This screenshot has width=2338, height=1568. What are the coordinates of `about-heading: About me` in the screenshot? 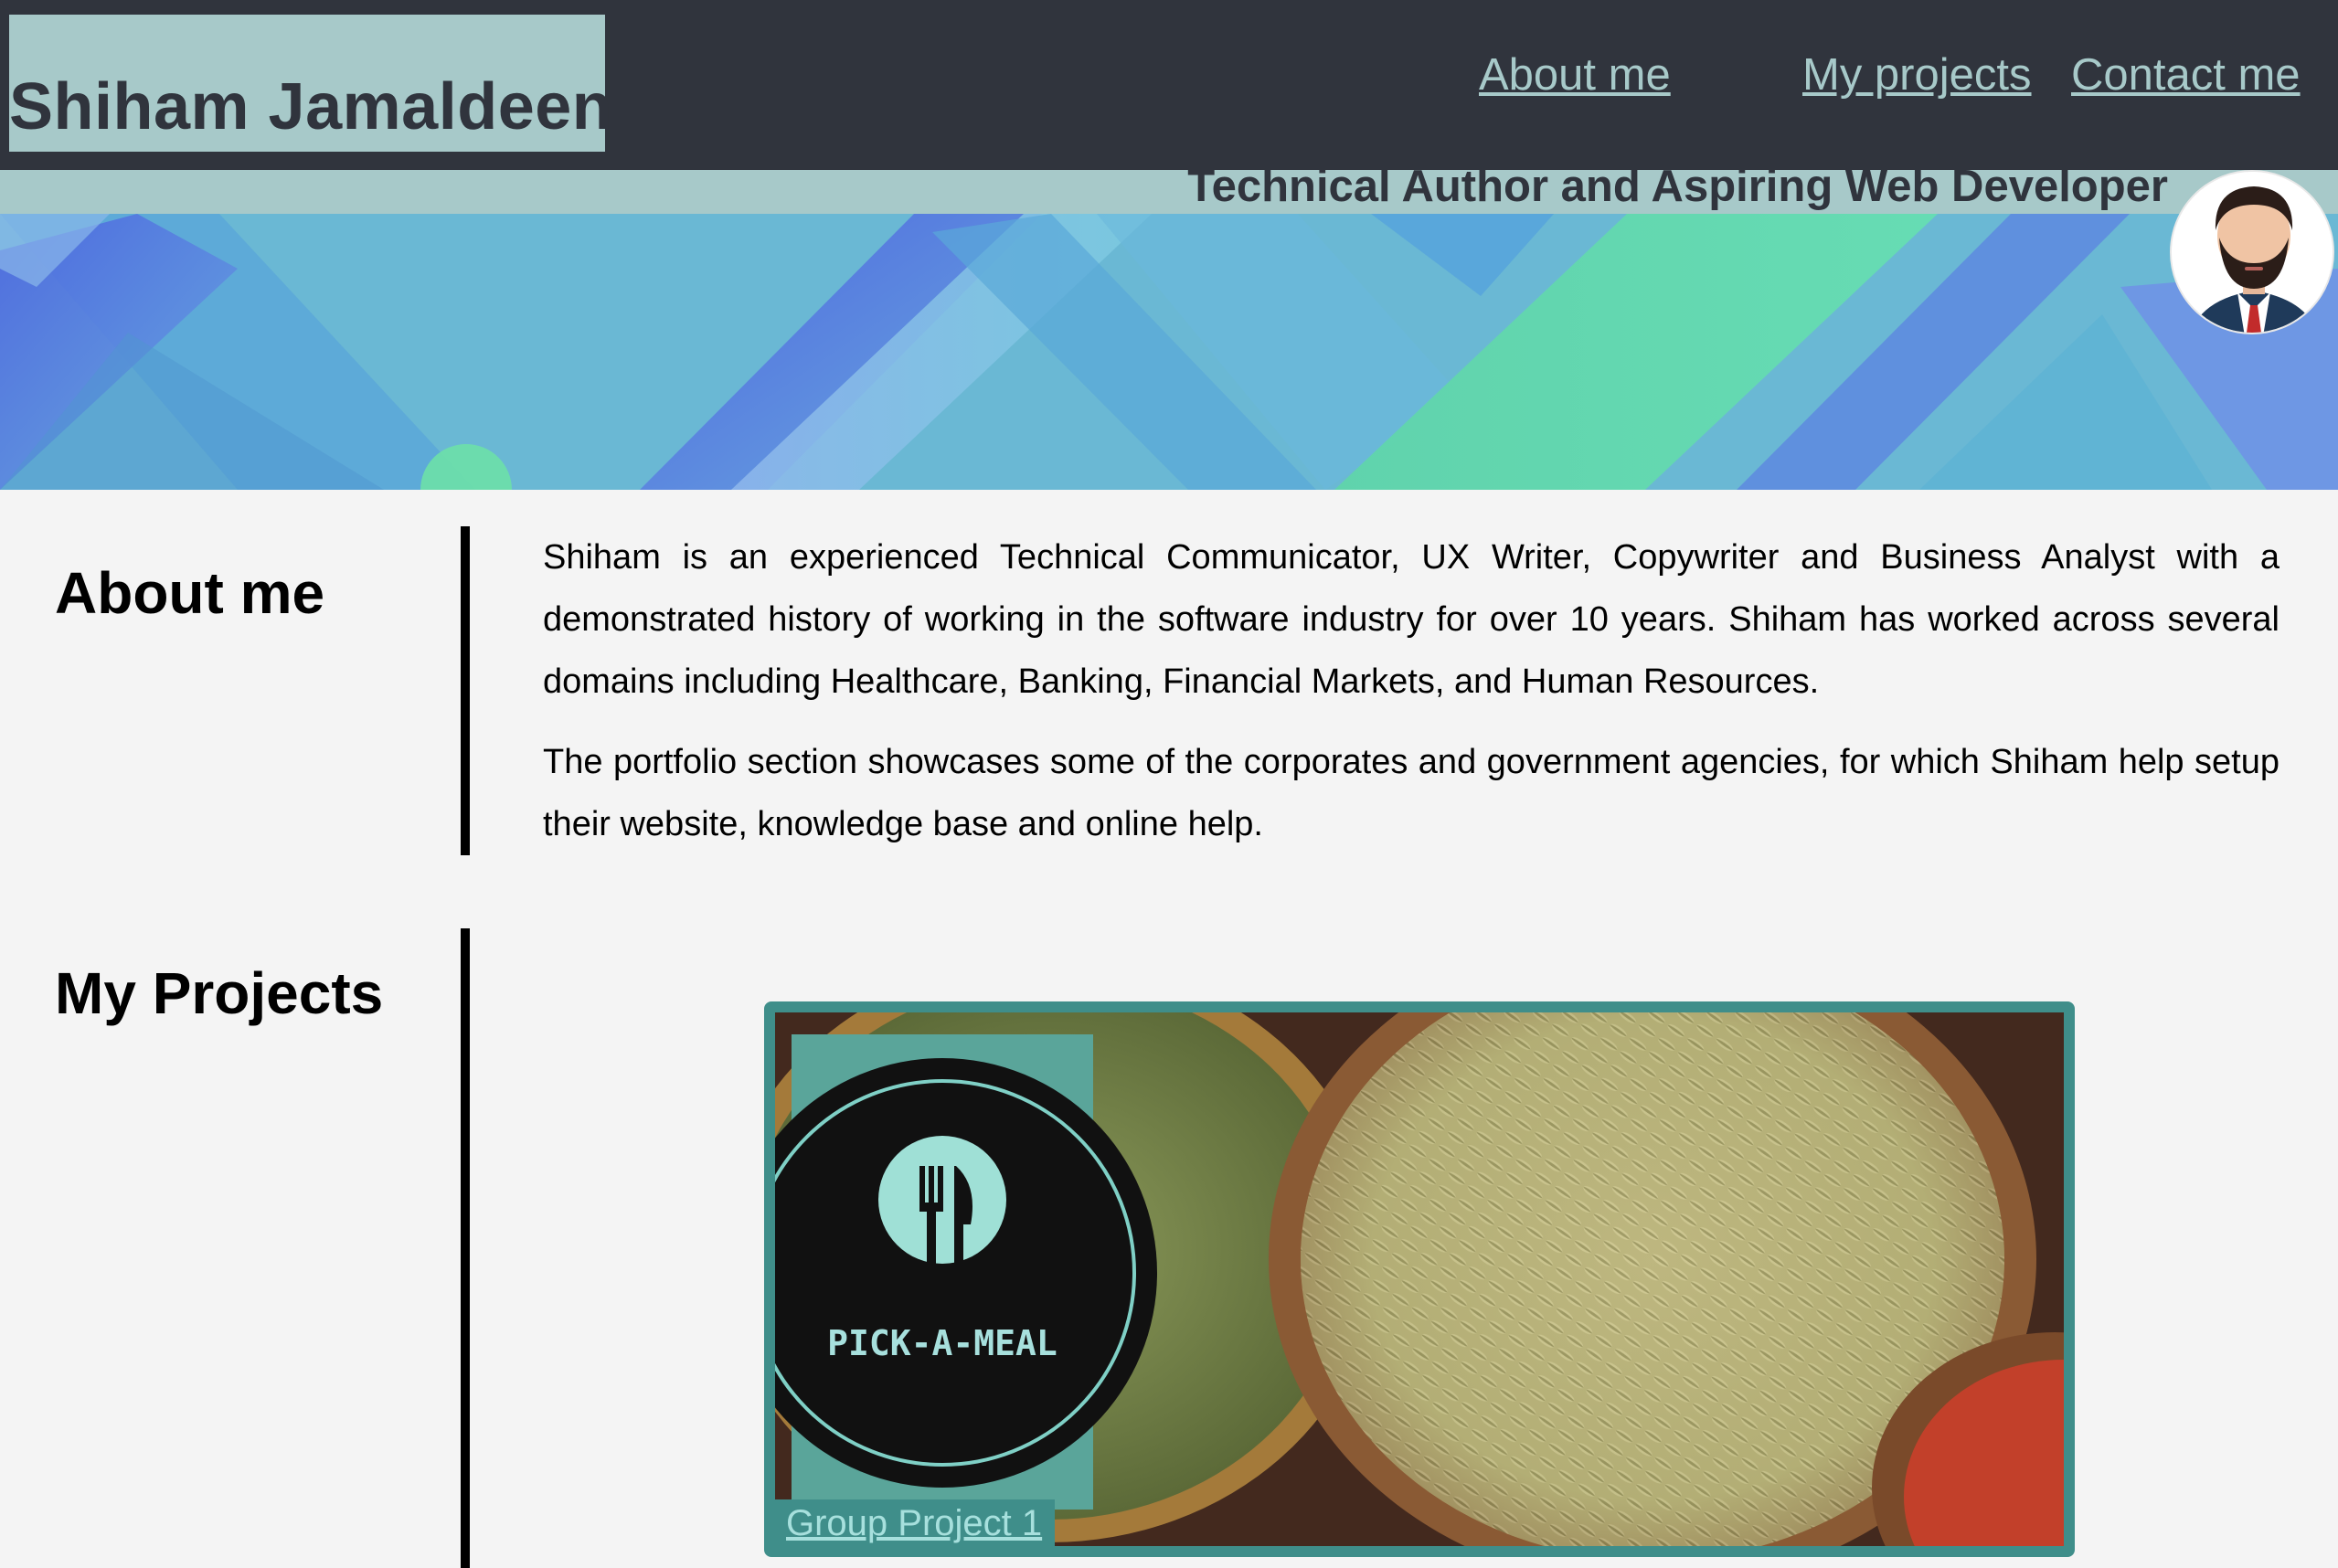 It's located at (190, 593).